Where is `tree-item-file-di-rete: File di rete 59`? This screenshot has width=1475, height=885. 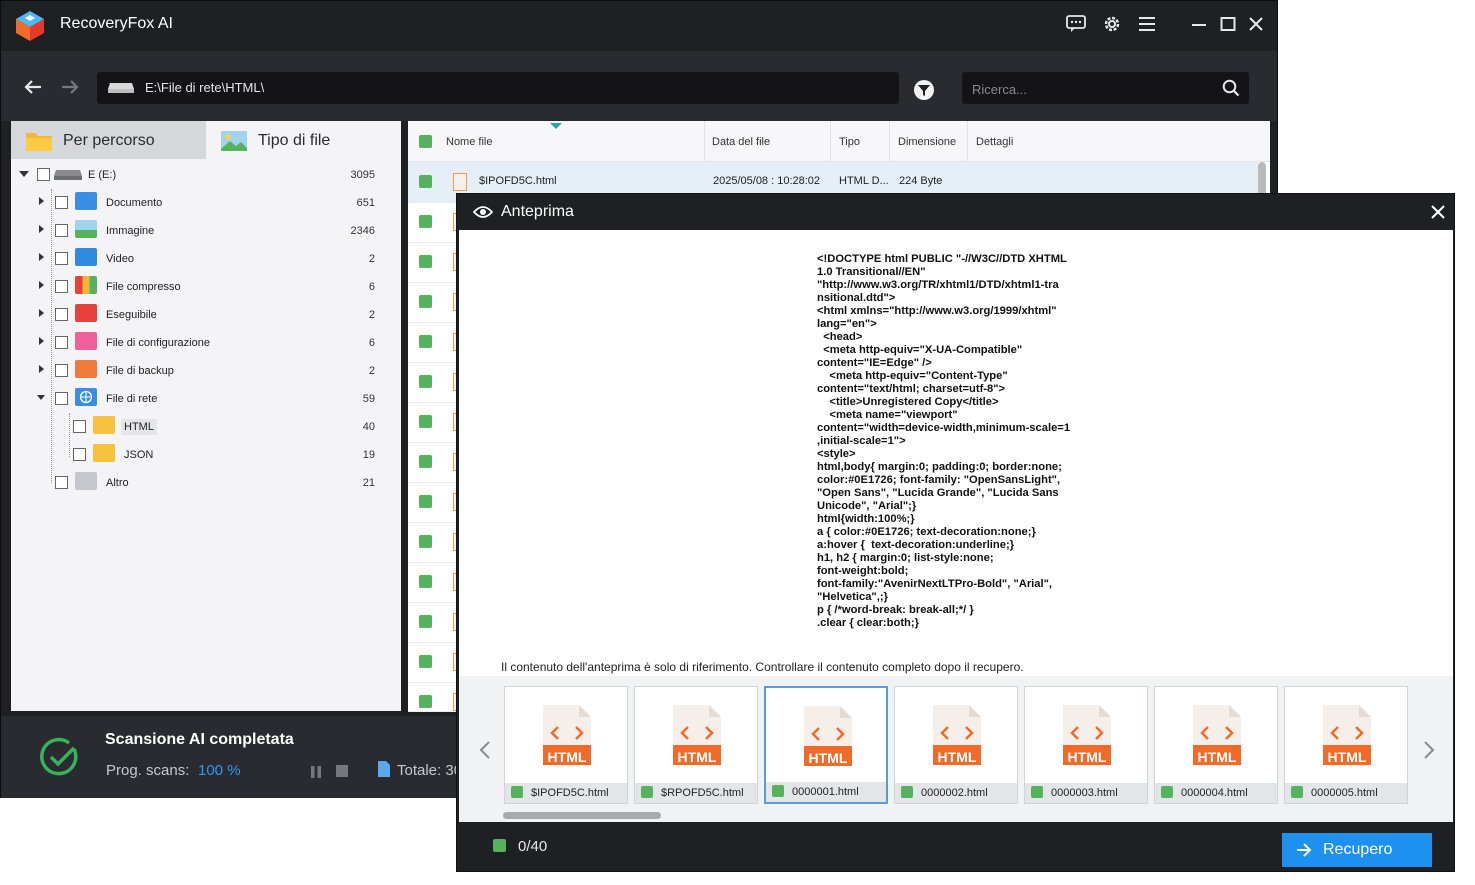
tree-item-file-di-rete: File di rete 59 is located at coordinates (206, 399).